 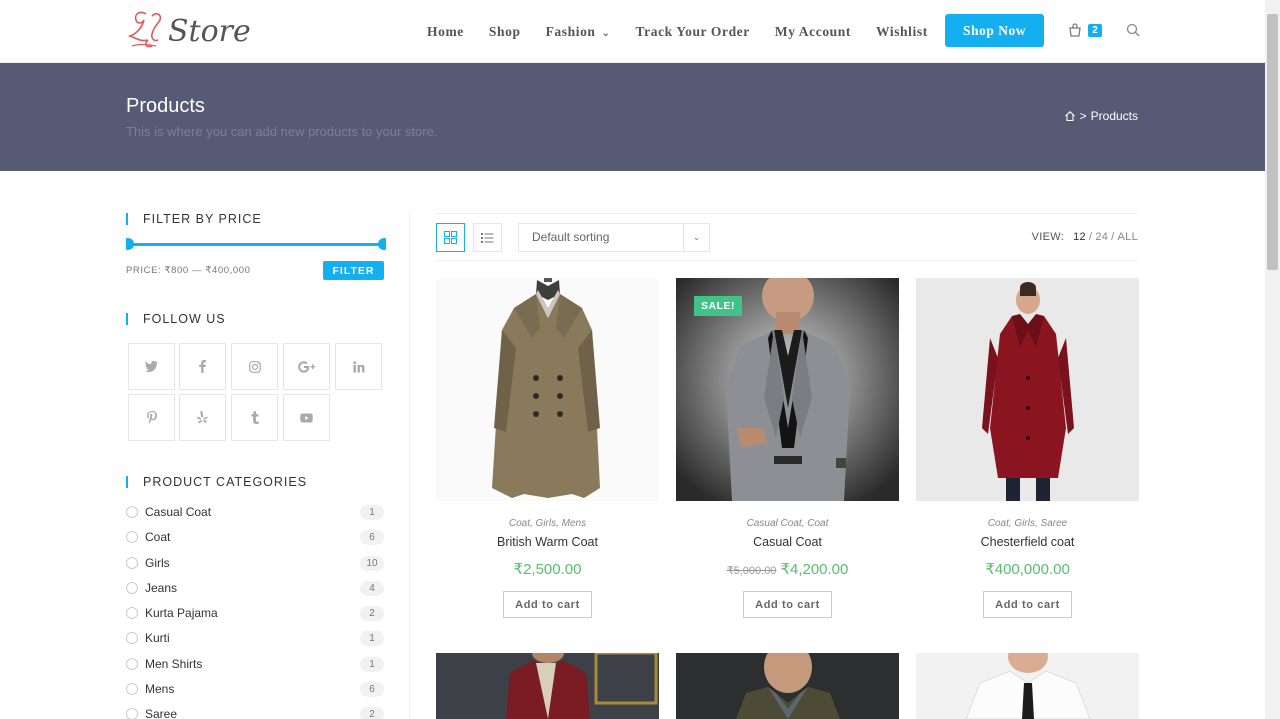 What do you see at coordinates (487, 237) in the screenshot?
I see `list-view-button` at bounding box center [487, 237].